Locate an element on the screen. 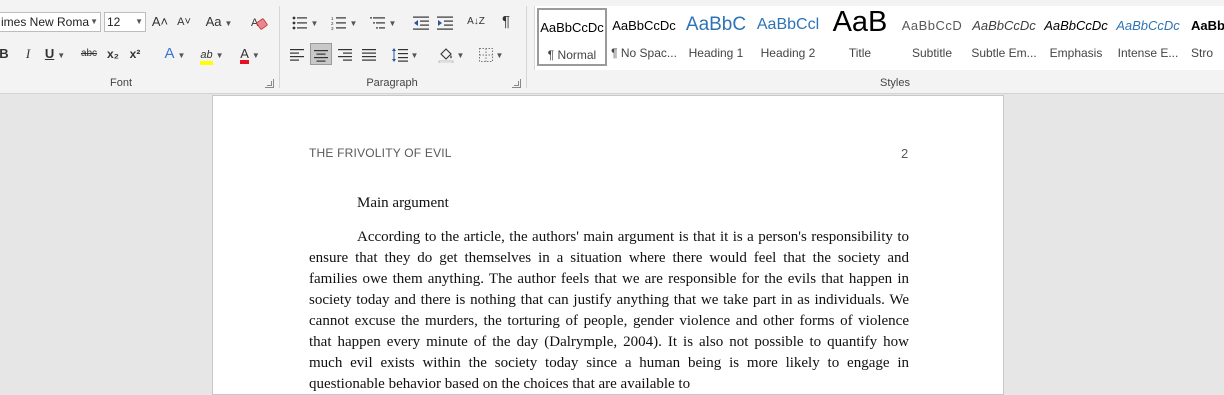 The image size is (1224, 395). style-sample: AaB is located at coordinates (860, 23).